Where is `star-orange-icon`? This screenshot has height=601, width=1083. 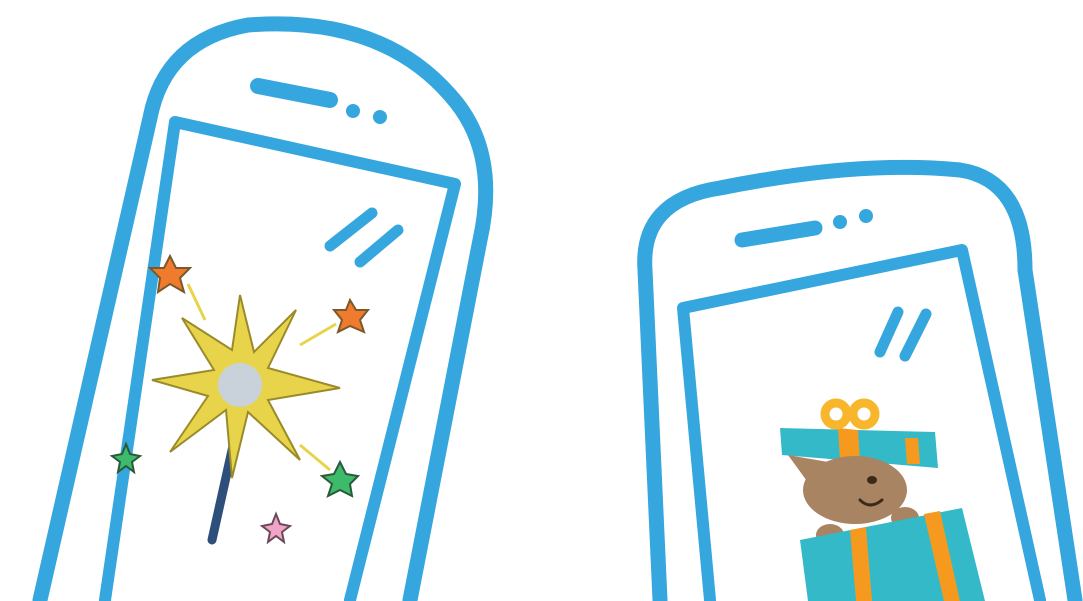
star-orange-icon is located at coordinates (351, 315).